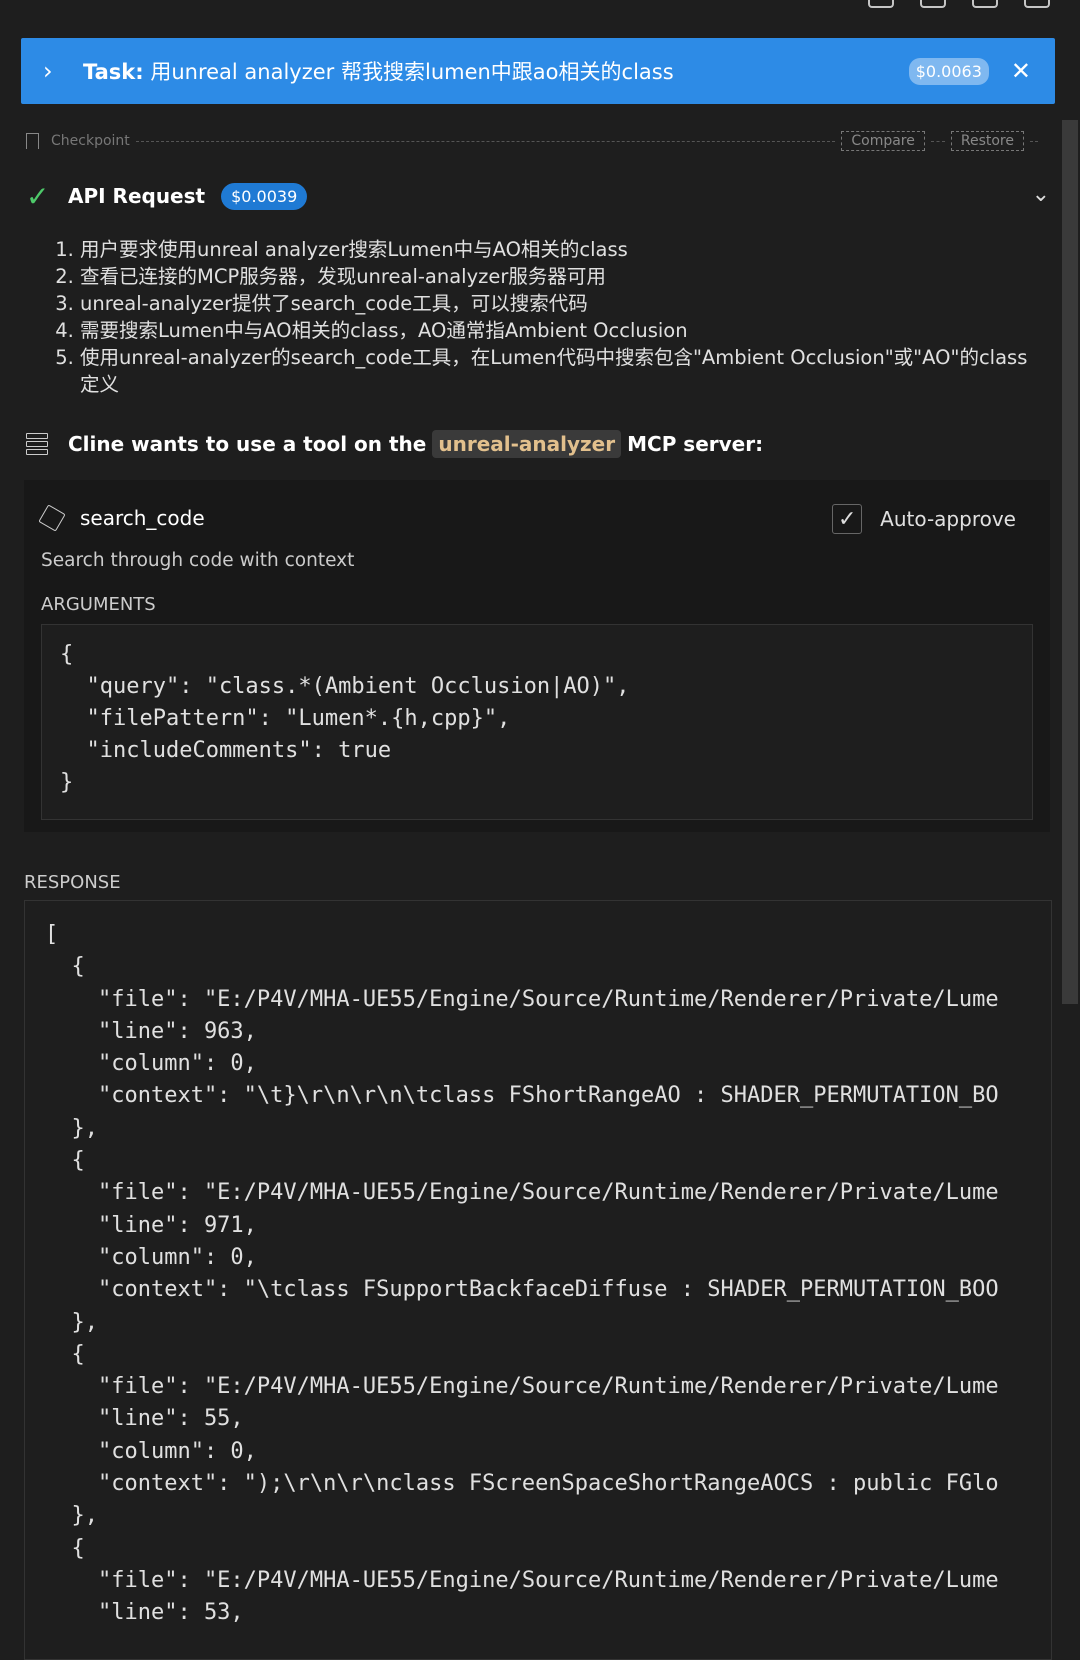 The width and height of the screenshot is (1080, 1660). Describe the element at coordinates (560, 303) in the screenshot. I see `list-item: unreal-analyzer提供了search_code工具，可以搜索代码` at that location.